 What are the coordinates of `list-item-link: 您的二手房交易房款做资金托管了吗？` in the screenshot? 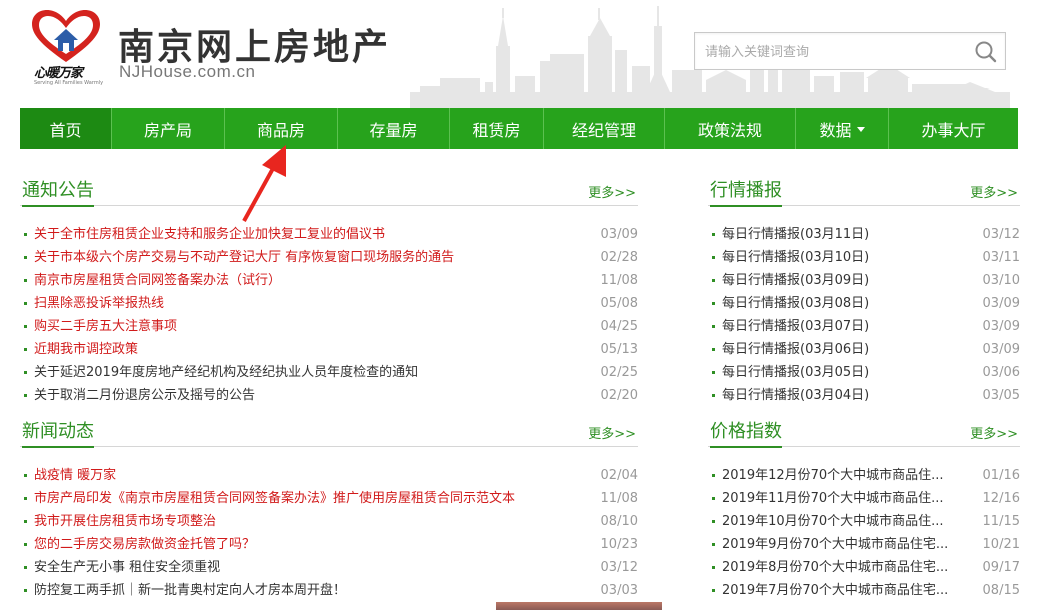 It's located at (144, 544).